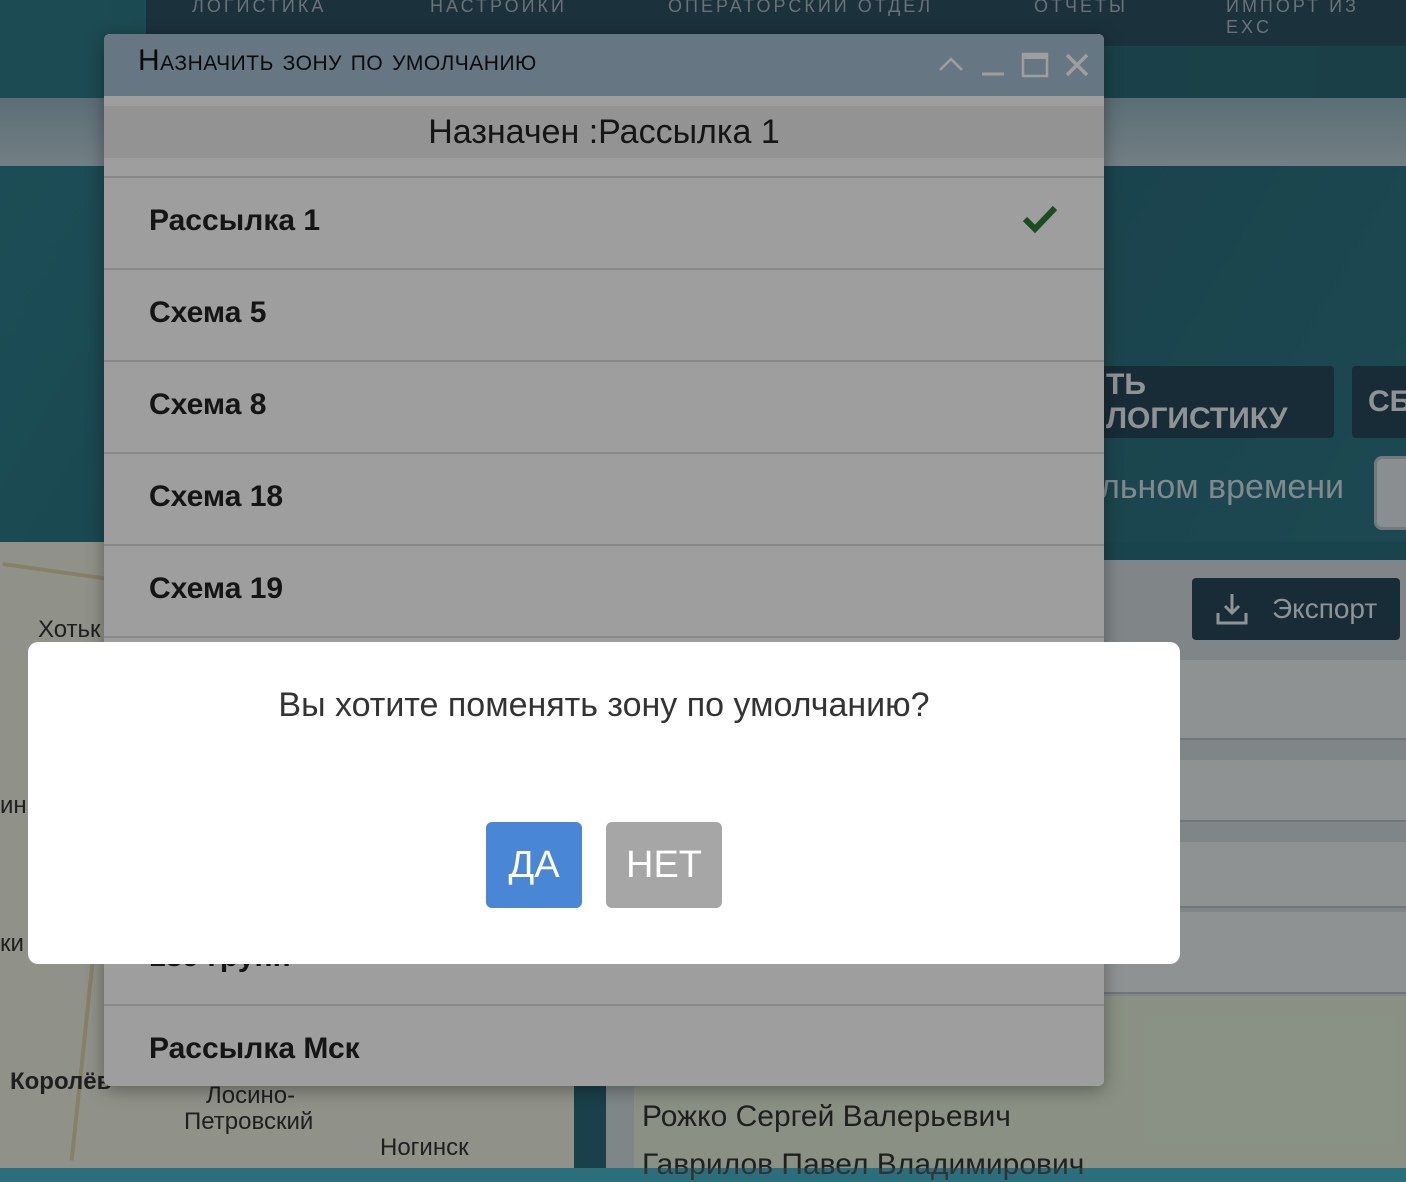  Describe the element at coordinates (664, 865) in the screenshot. I see `no-button: НЕТ` at that location.